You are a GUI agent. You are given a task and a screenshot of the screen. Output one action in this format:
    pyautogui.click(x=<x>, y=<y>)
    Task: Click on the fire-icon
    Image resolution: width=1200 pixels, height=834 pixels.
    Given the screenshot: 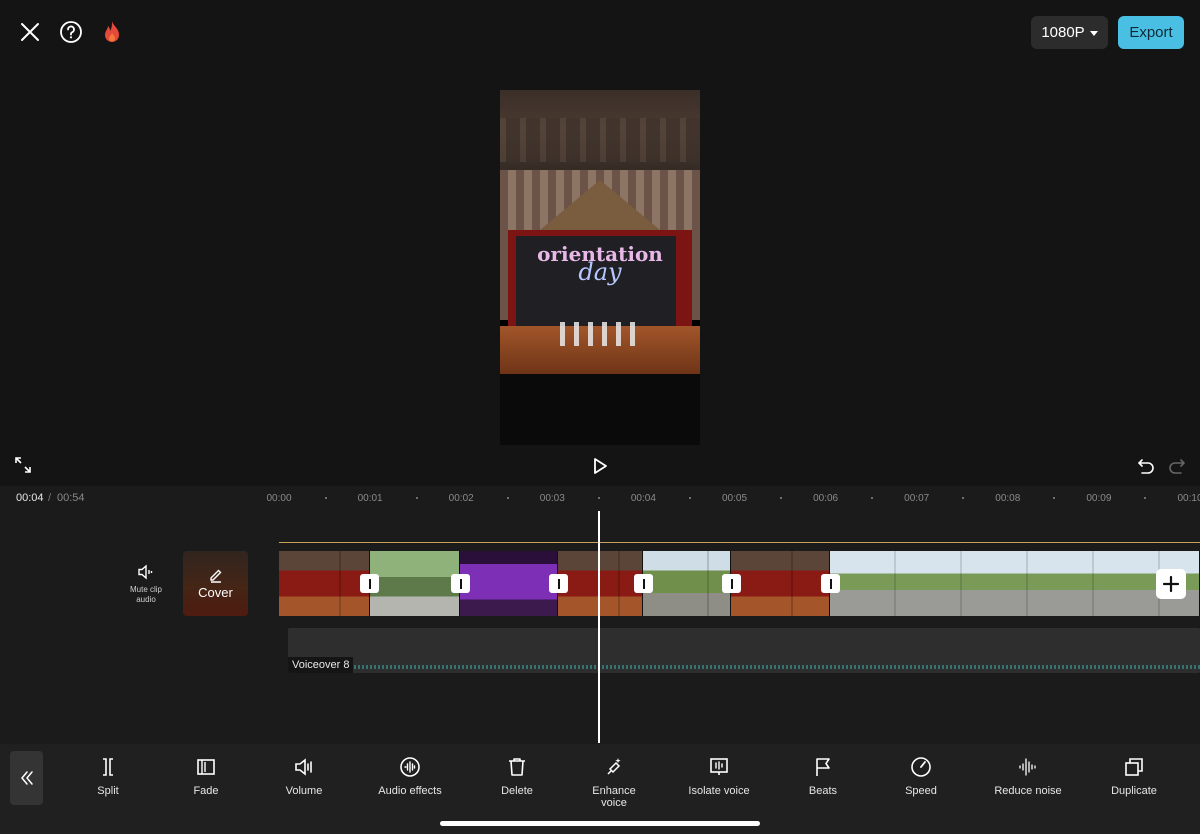 What is the action you would take?
    pyautogui.click(x=112, y=32)
    